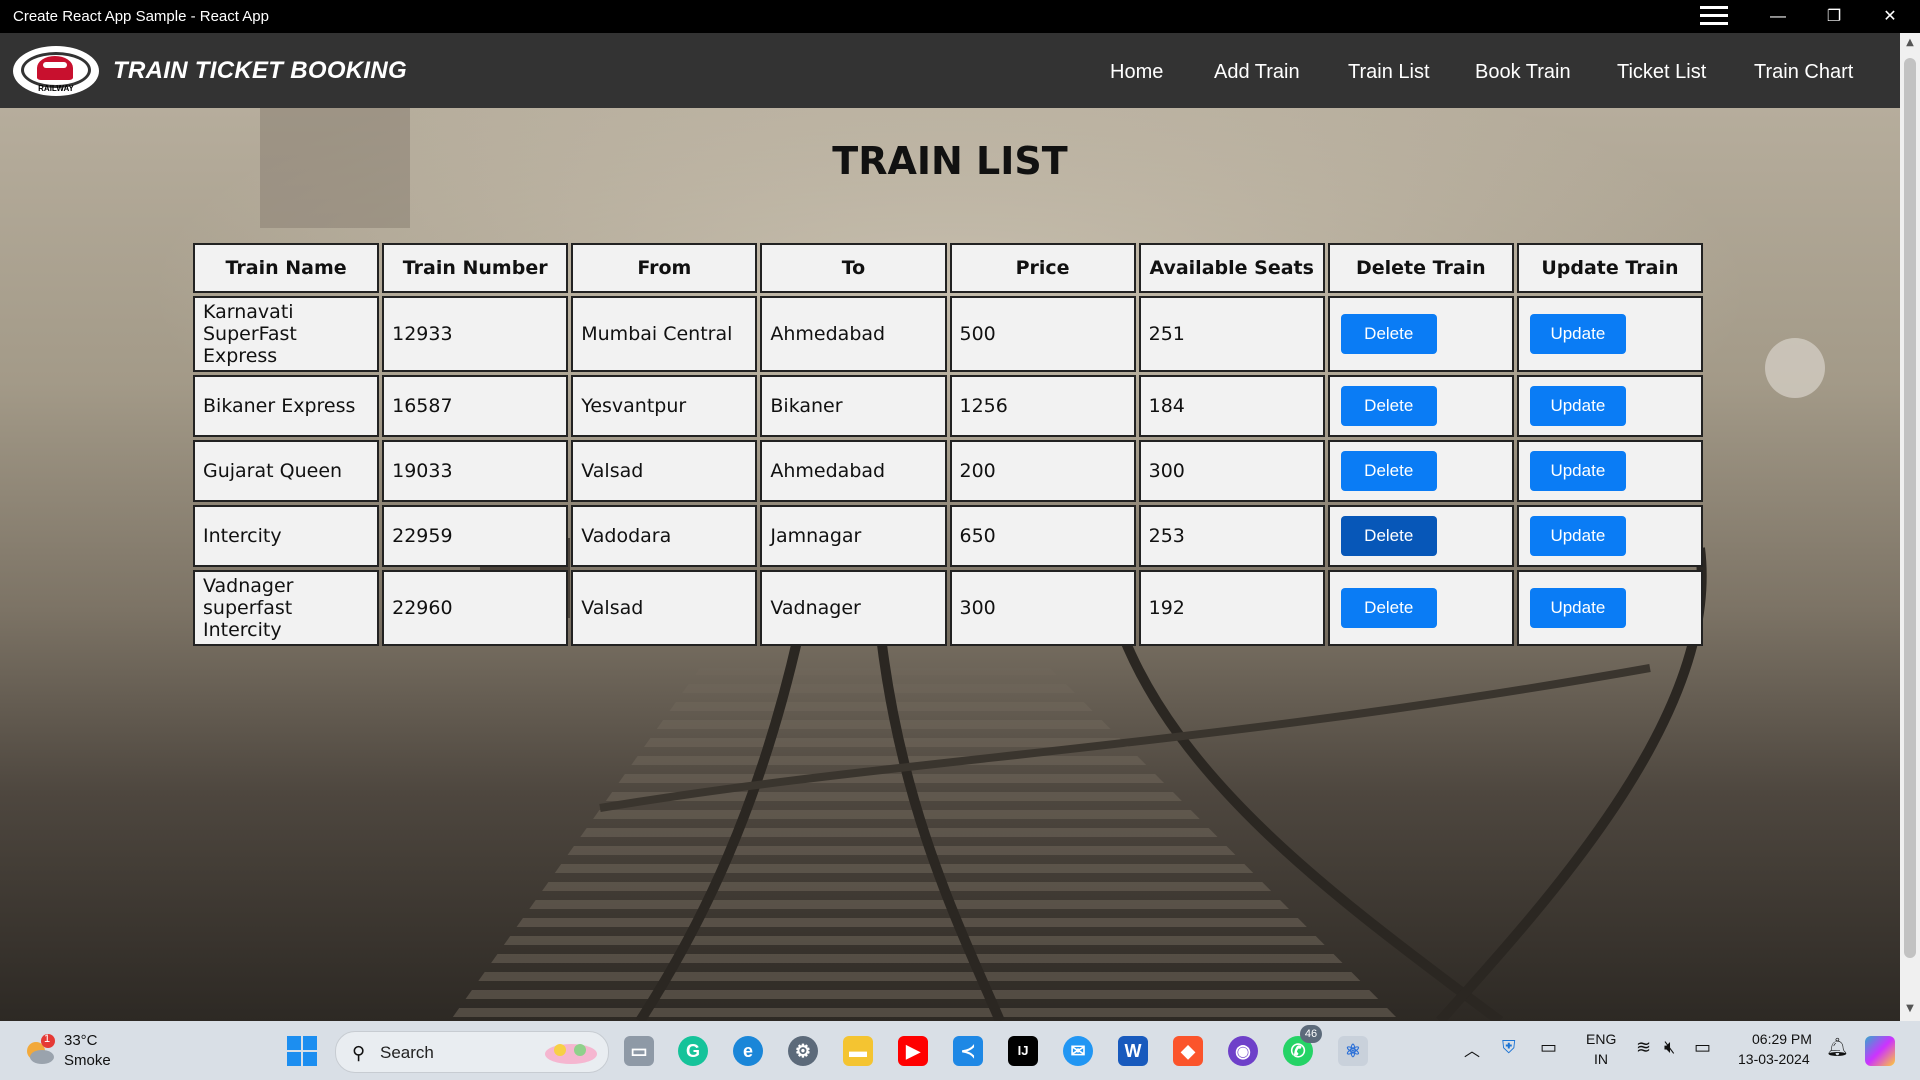 The image size is (1920, 1080). What do you see at coordinates (664, 406) in the screenshot?
I see `from-cell: Yesvantpur` at bounding box center [664, 406].